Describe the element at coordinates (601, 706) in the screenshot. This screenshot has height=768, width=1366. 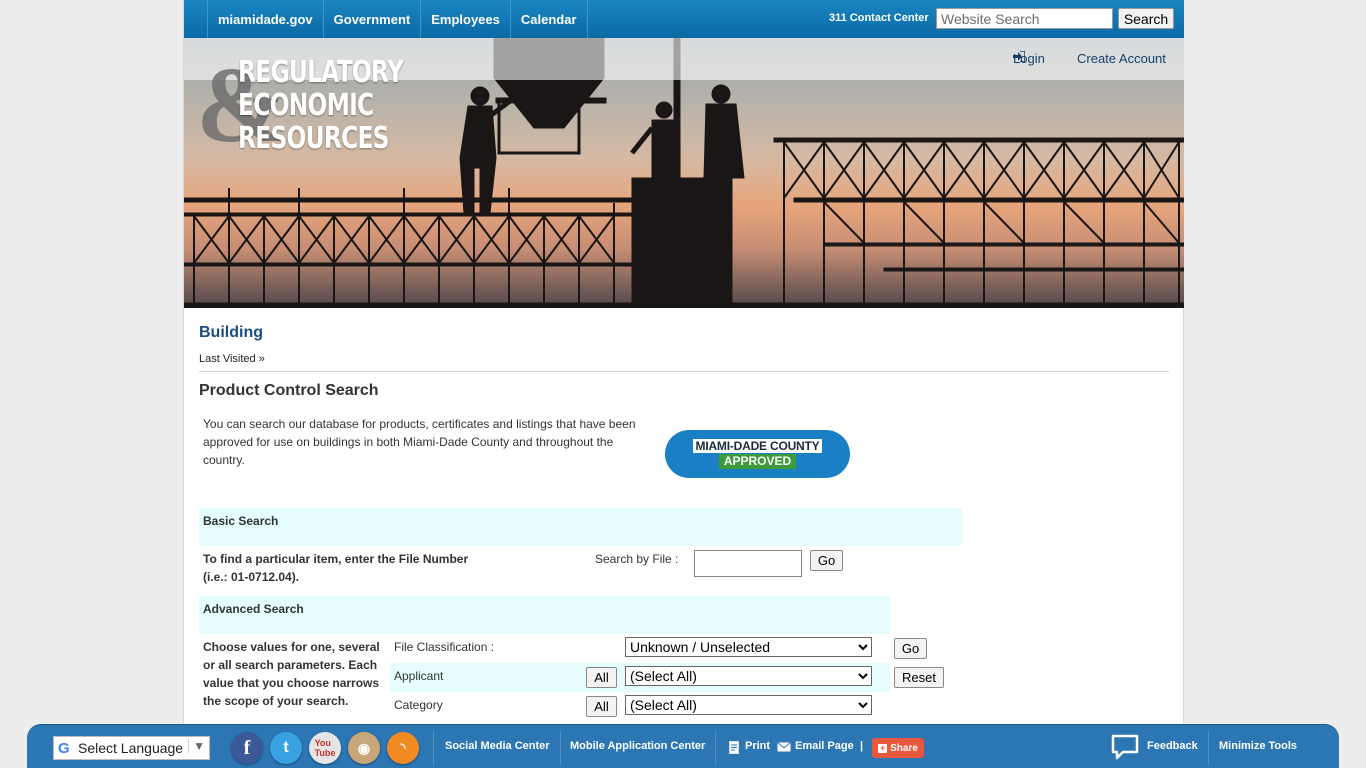
I see `category-all-button: All` at that location.